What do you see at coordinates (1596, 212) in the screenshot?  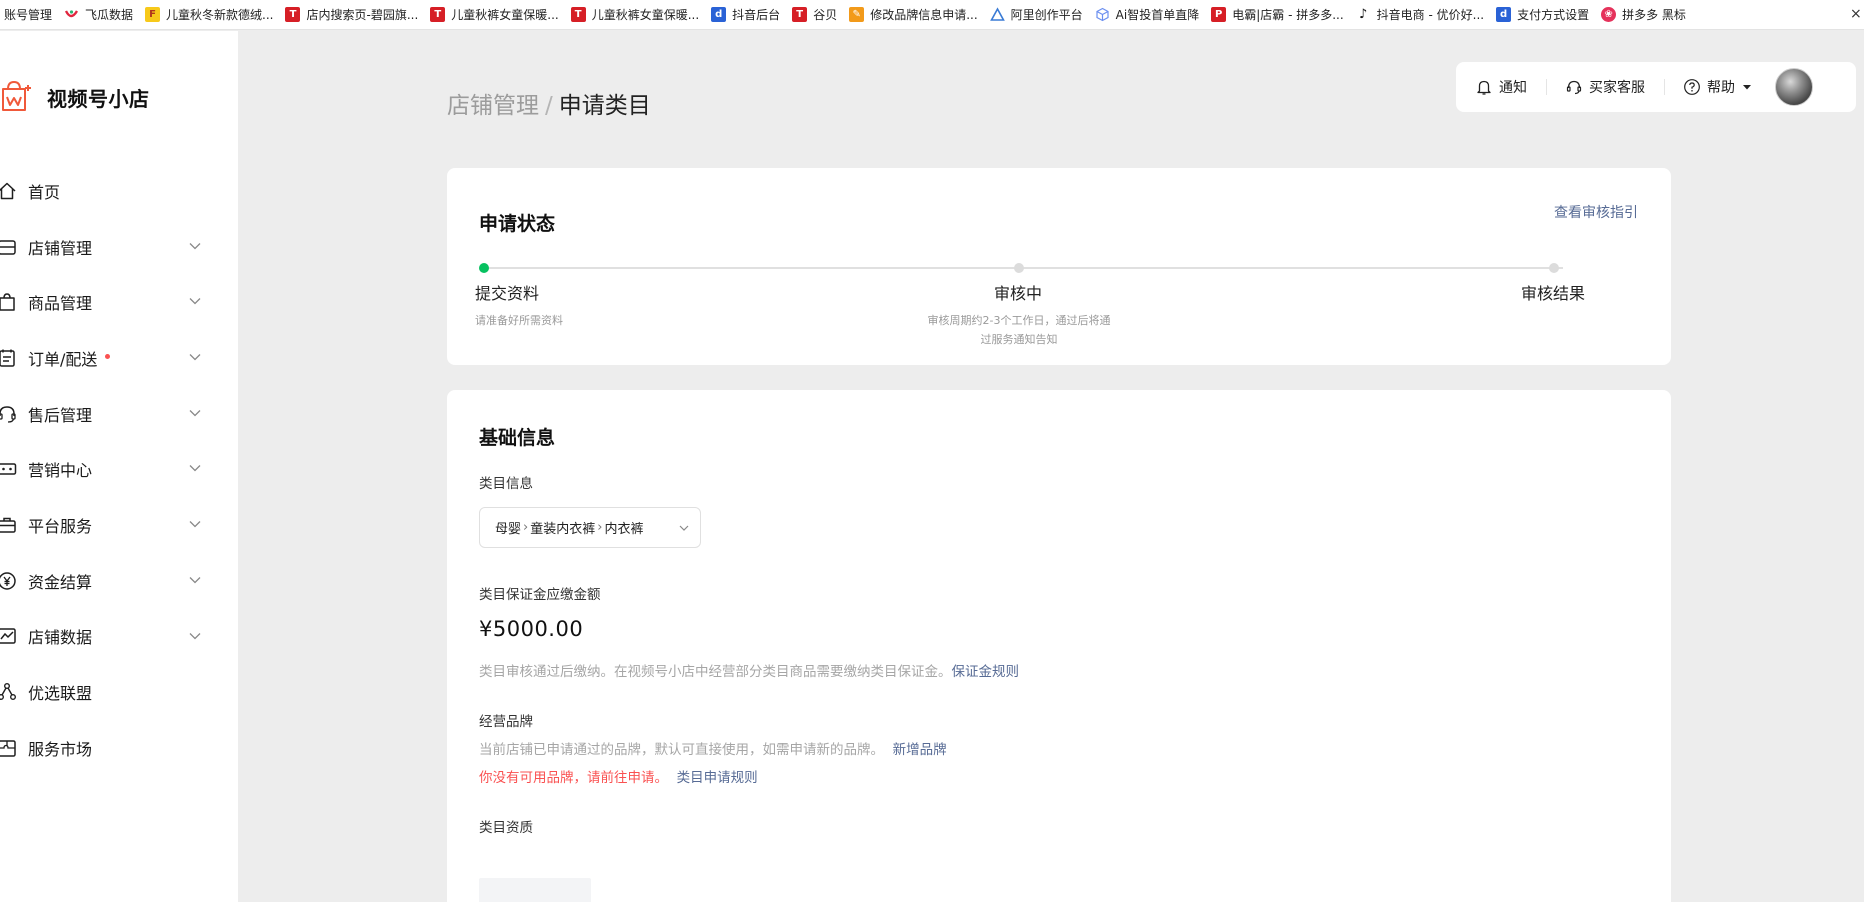 I see `review-guide-link: 查看审核指引` at bounding box center [1596, 212].